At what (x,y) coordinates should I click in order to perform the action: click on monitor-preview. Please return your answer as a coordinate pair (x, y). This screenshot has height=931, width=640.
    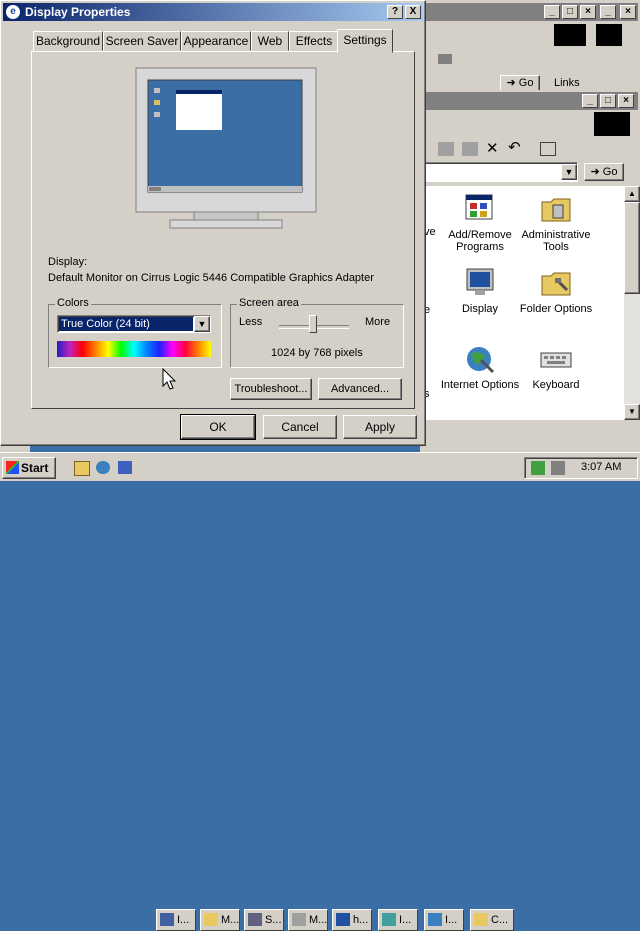
    Looking at the image, I should click on (226, 151).